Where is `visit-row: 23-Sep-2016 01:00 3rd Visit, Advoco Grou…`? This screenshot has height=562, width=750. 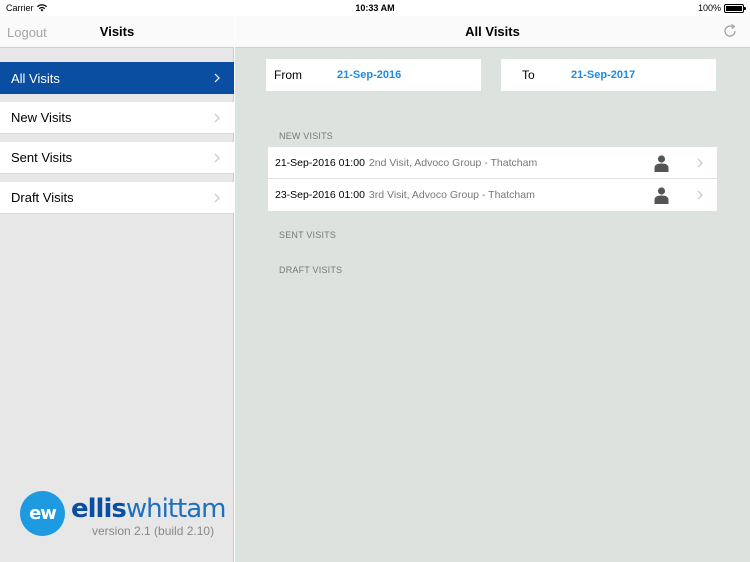
visit-row: 23-Sep-2016 01:00 3rd Visit, Advoco Grou… is located at coordinates (492, 195).